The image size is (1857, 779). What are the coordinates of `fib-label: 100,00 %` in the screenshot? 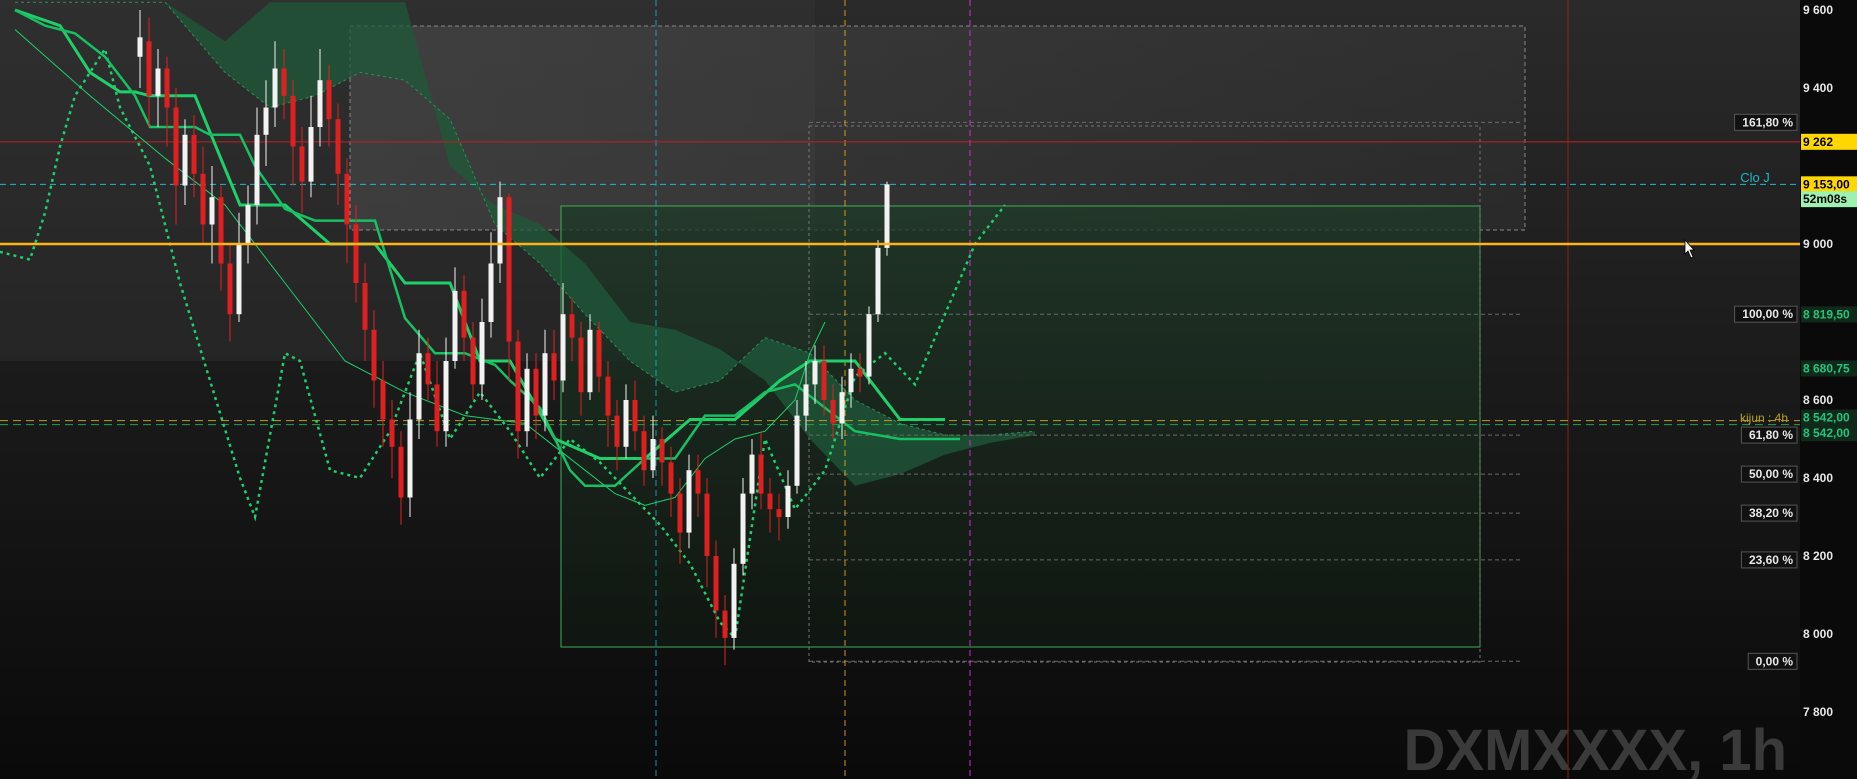 It's located at (1767, 314).